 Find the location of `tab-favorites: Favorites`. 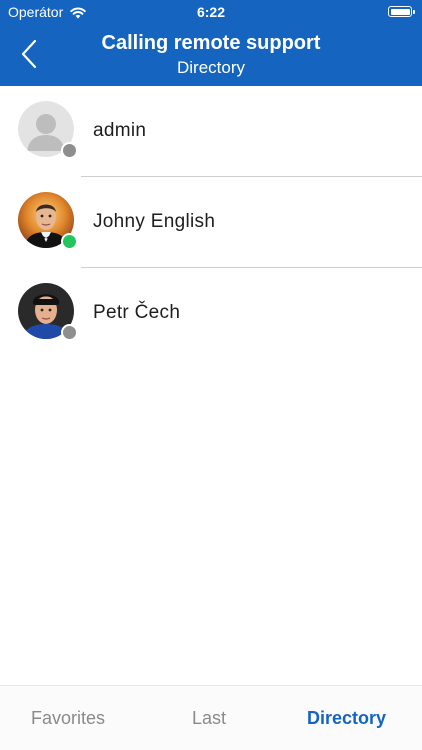

tab-favorites: Favorites is located at coordinates (68, 718).